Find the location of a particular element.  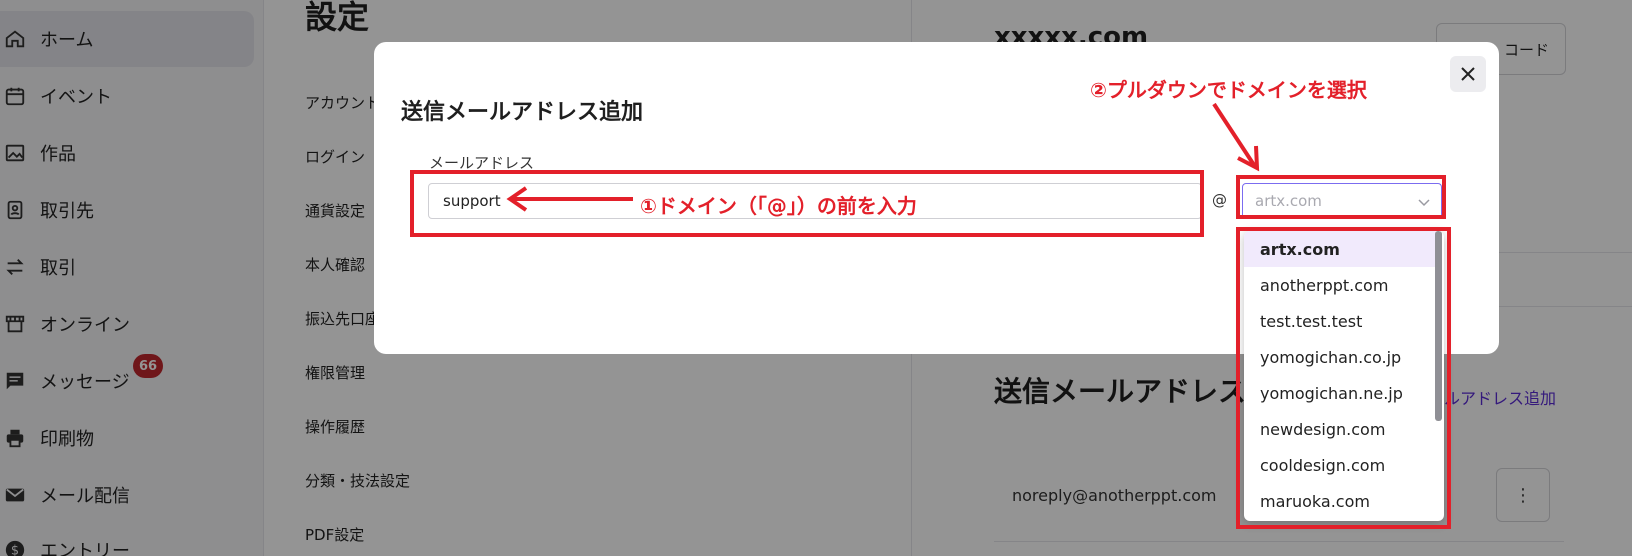

arrow-down-to-select is located at coordinates (1236, 137).